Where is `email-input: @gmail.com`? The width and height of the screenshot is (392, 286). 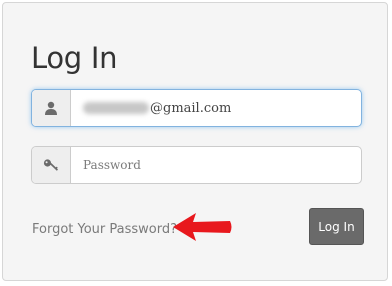
email-input: @gmail.com is located at coordinates (216, 108).